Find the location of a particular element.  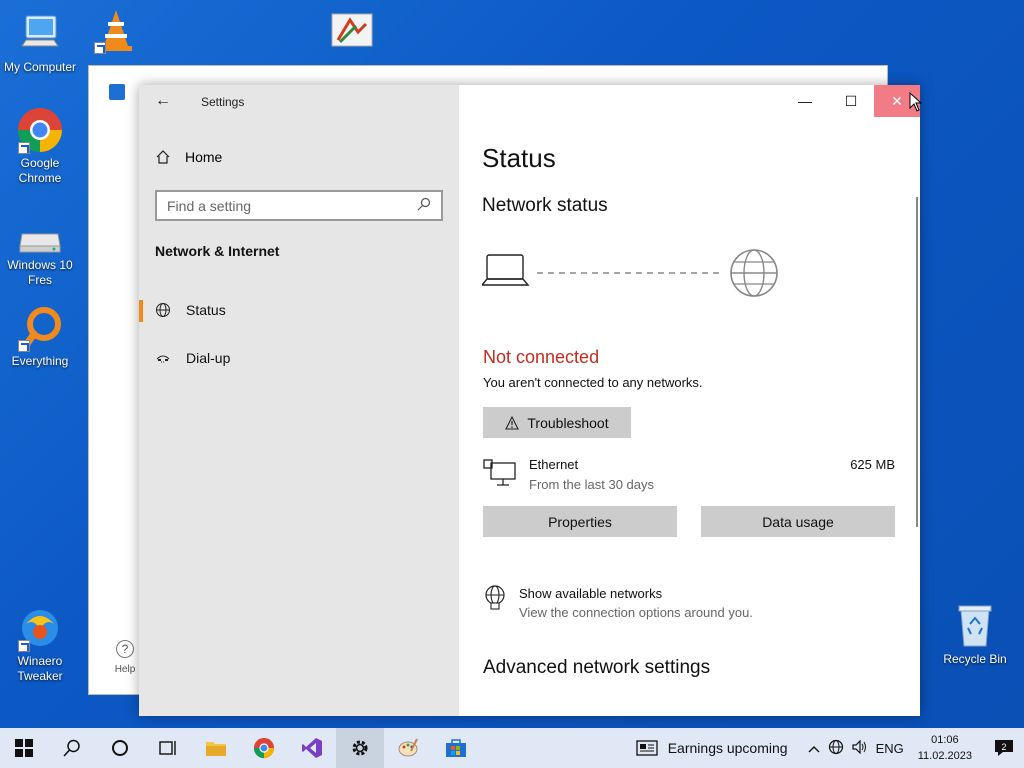

taskbar-store is located at coordinates (456, 748).